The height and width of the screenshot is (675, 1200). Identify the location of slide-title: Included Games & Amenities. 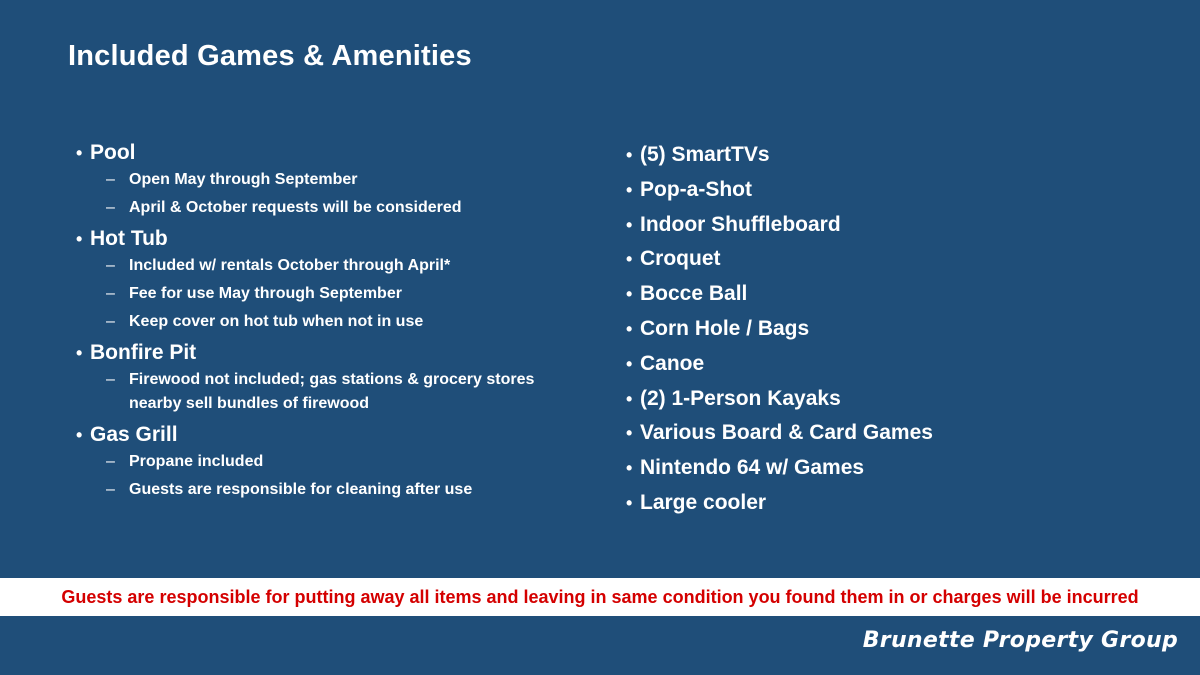
(270, 56).